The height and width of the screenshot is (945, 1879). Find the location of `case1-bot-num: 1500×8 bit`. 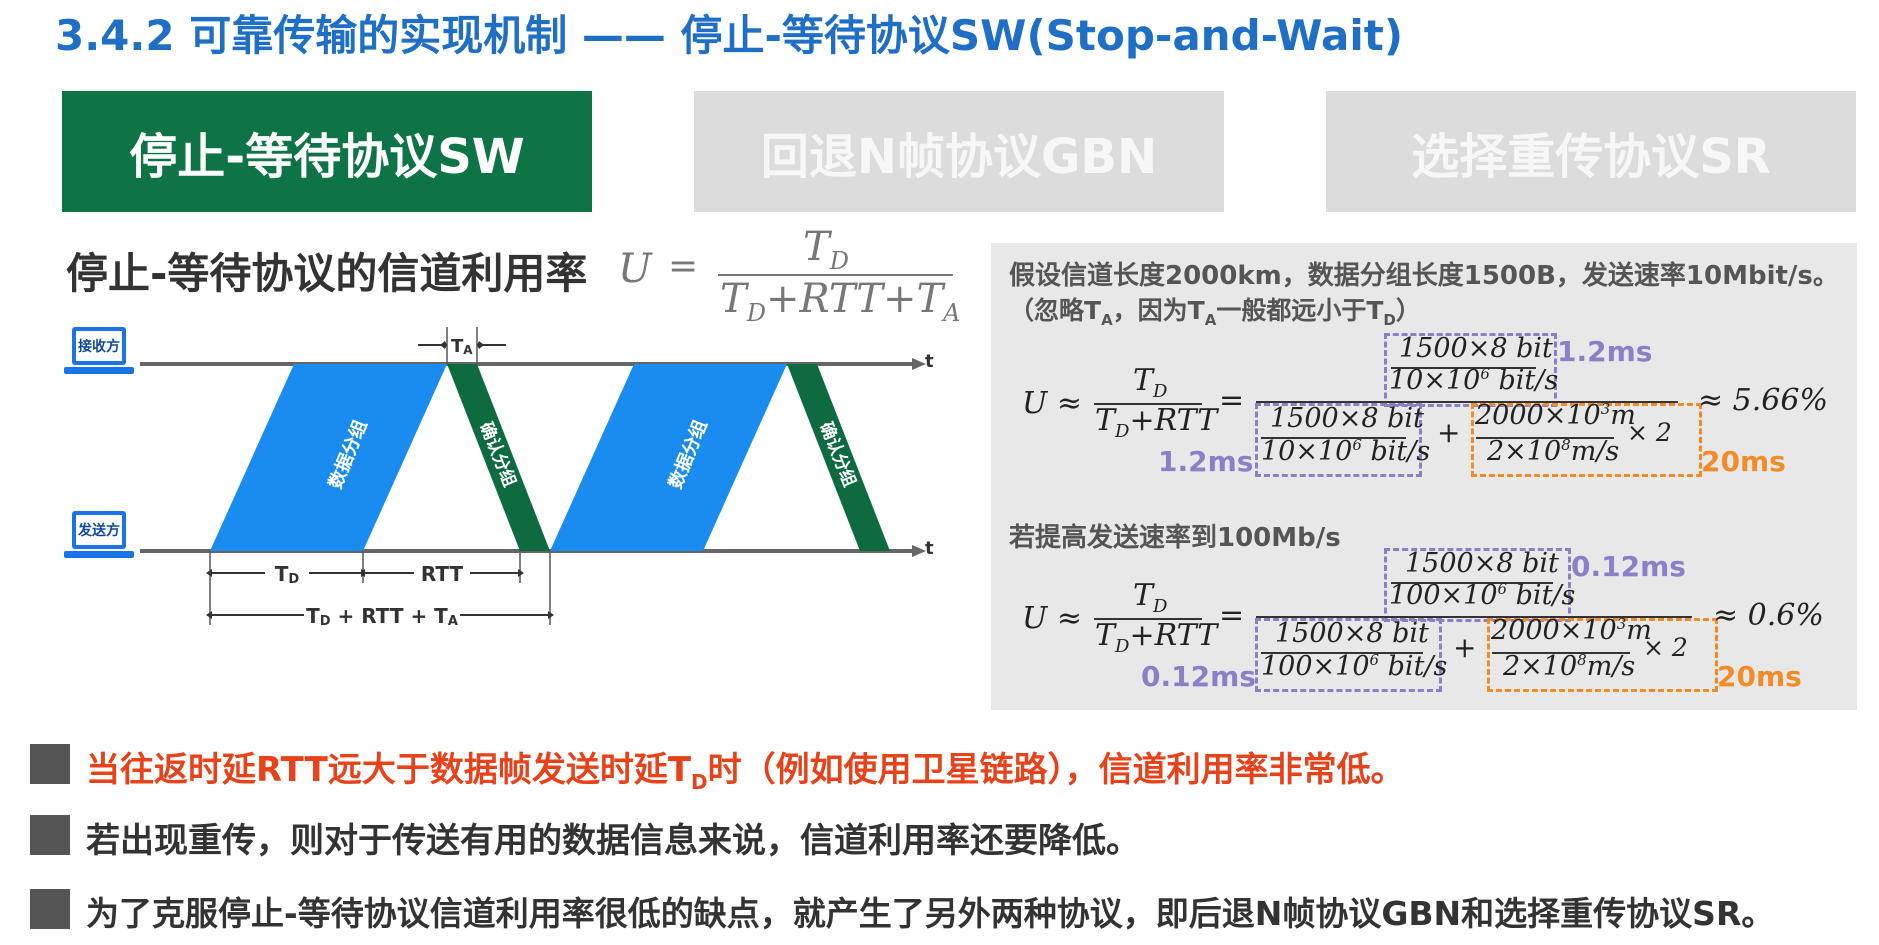

case1-bot-num: 1500×8 bit is located at coordinates (1347, 418).